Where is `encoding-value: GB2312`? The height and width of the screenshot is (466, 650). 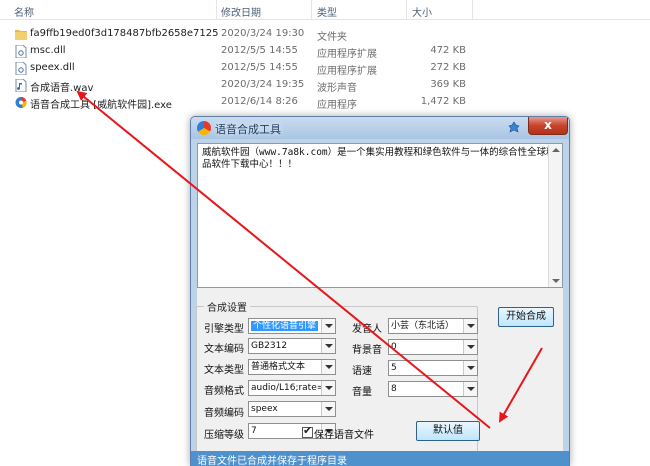
encoding-value: GB2312 is located at coordinates (269, 346).